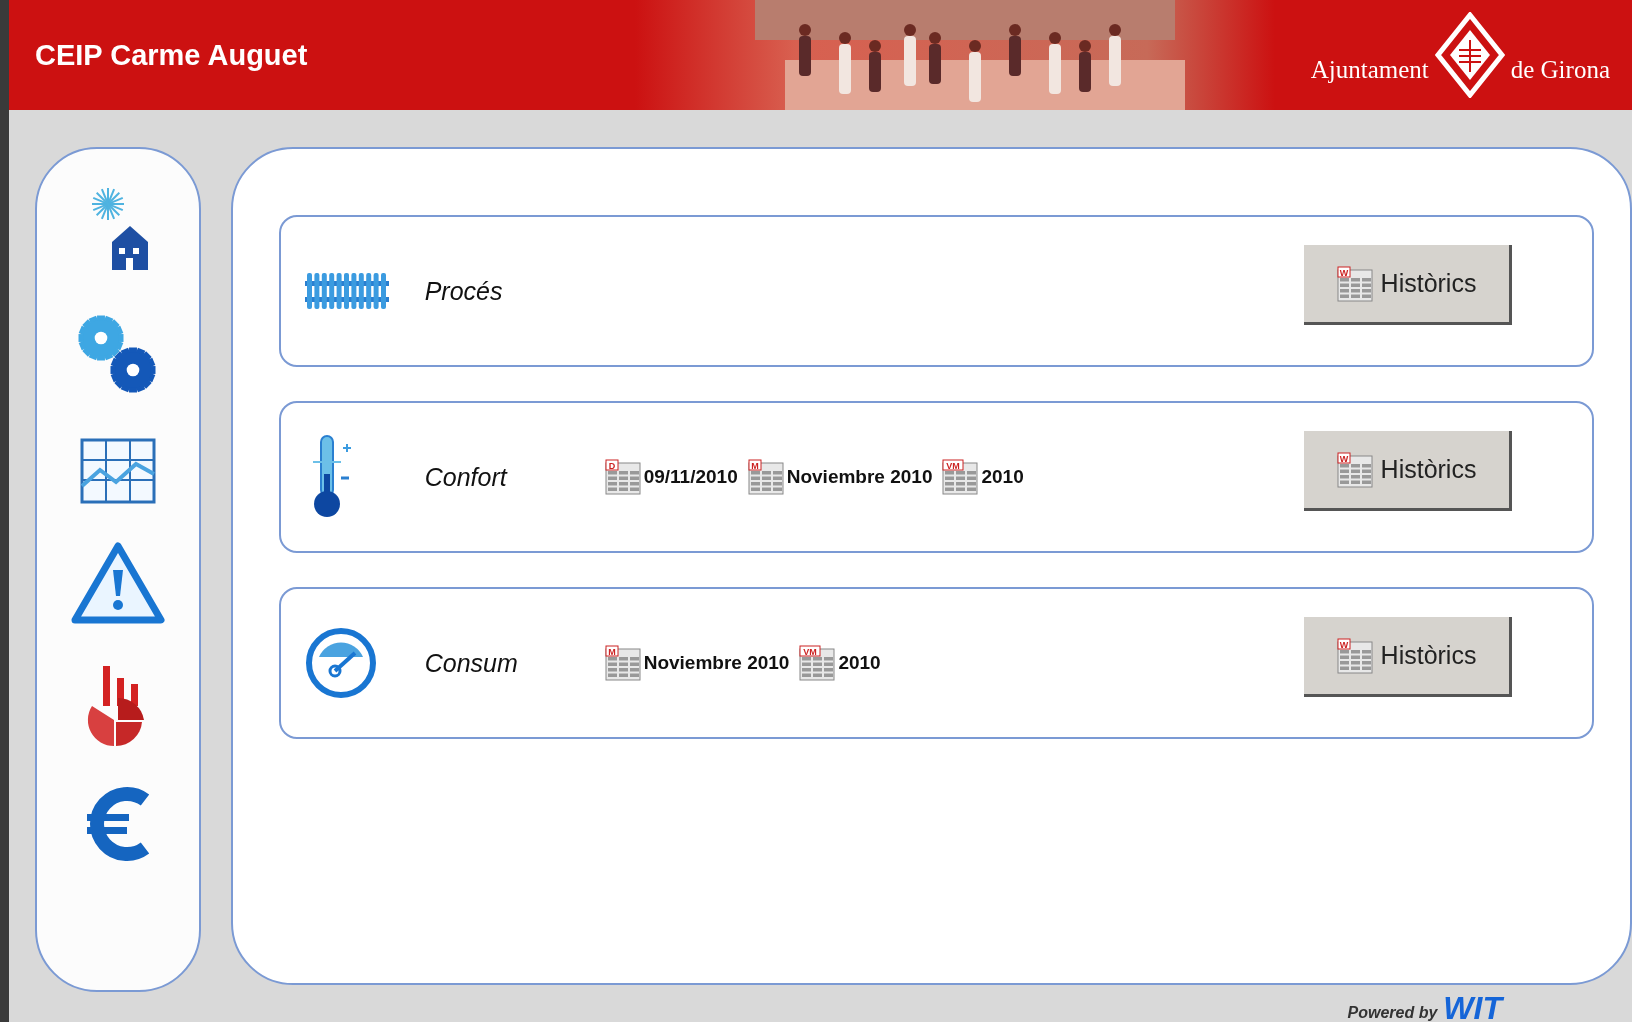 This screenshot has height=1022, width=1632. Describe the element at coordinates (346, 291) in the screenshot. I see `radiator-icon` at that location.